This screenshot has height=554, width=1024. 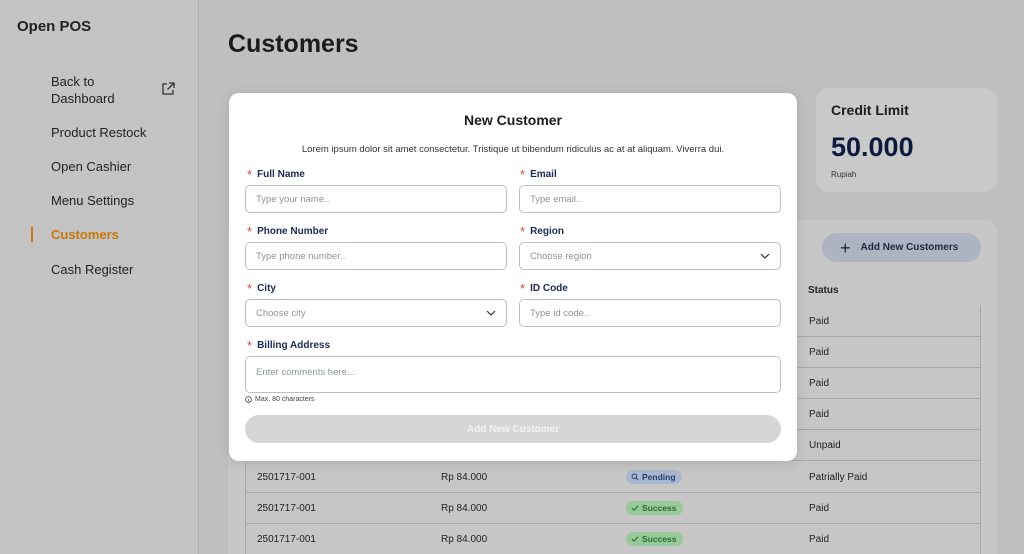 I want to click on app-title: Open POS, so click(x=54, y=26).